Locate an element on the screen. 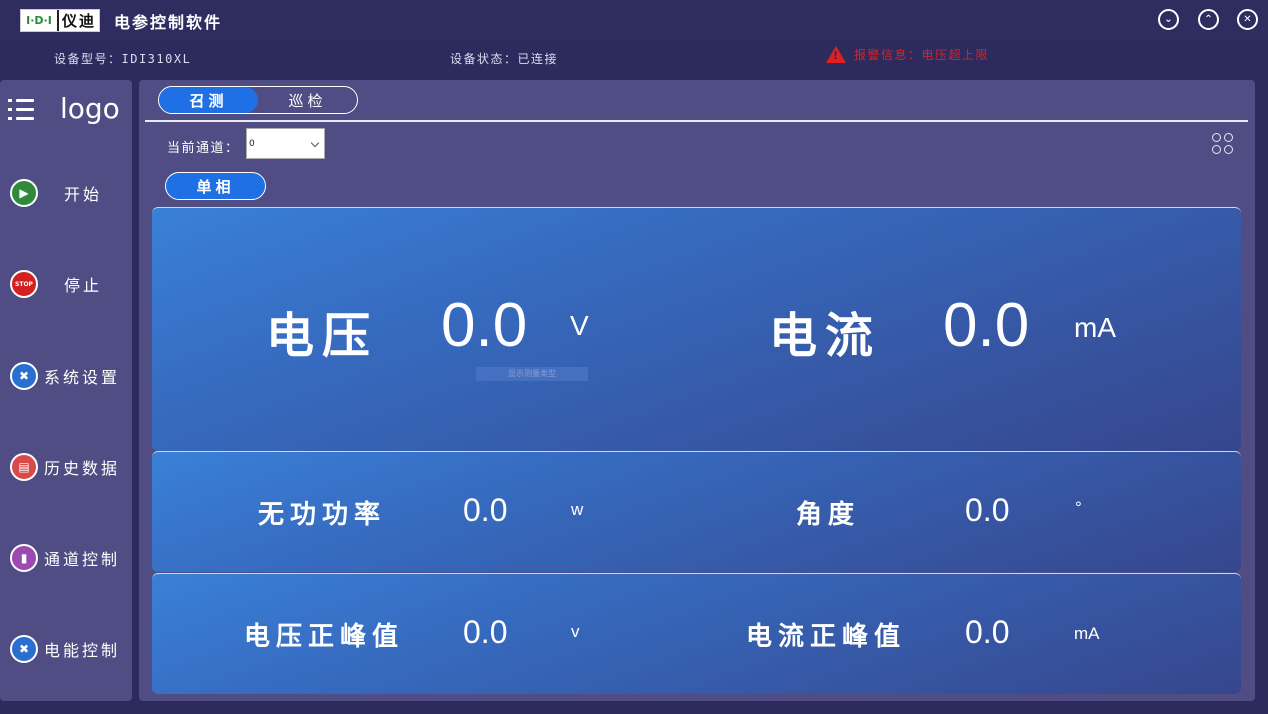 This screenshot has height=714, width=1268. play-icon: ▶ is located at coordinates (24, 193).